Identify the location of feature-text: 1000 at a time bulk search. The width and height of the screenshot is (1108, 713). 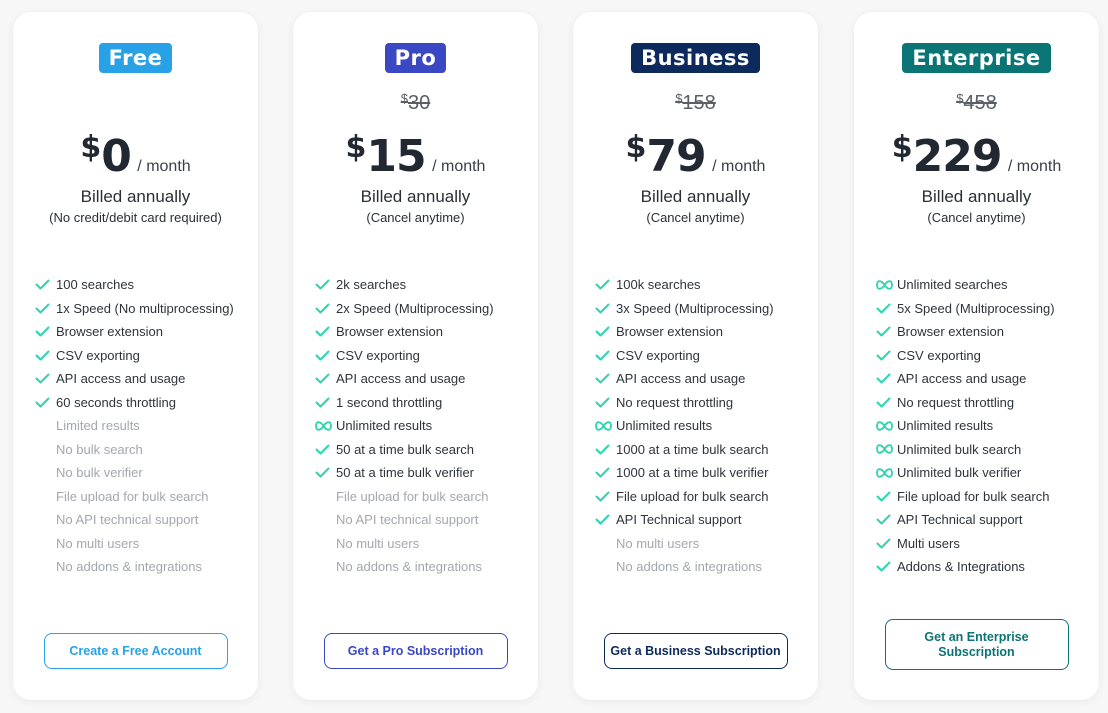
(692, 449).